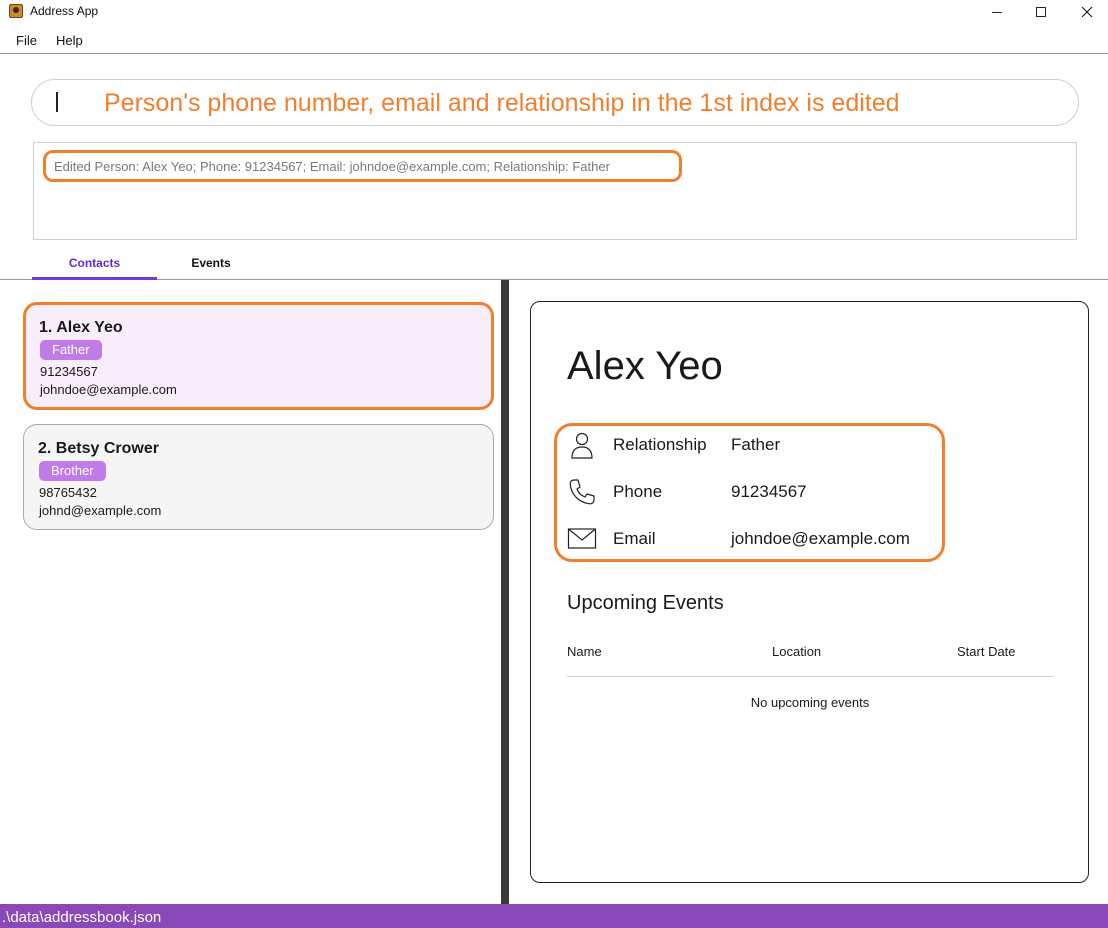 The image size is (1108, 928). What do you see at coordinates (16, 11) in the screenshot?
I see `address-book-icon` at bounding box center [16, 11].